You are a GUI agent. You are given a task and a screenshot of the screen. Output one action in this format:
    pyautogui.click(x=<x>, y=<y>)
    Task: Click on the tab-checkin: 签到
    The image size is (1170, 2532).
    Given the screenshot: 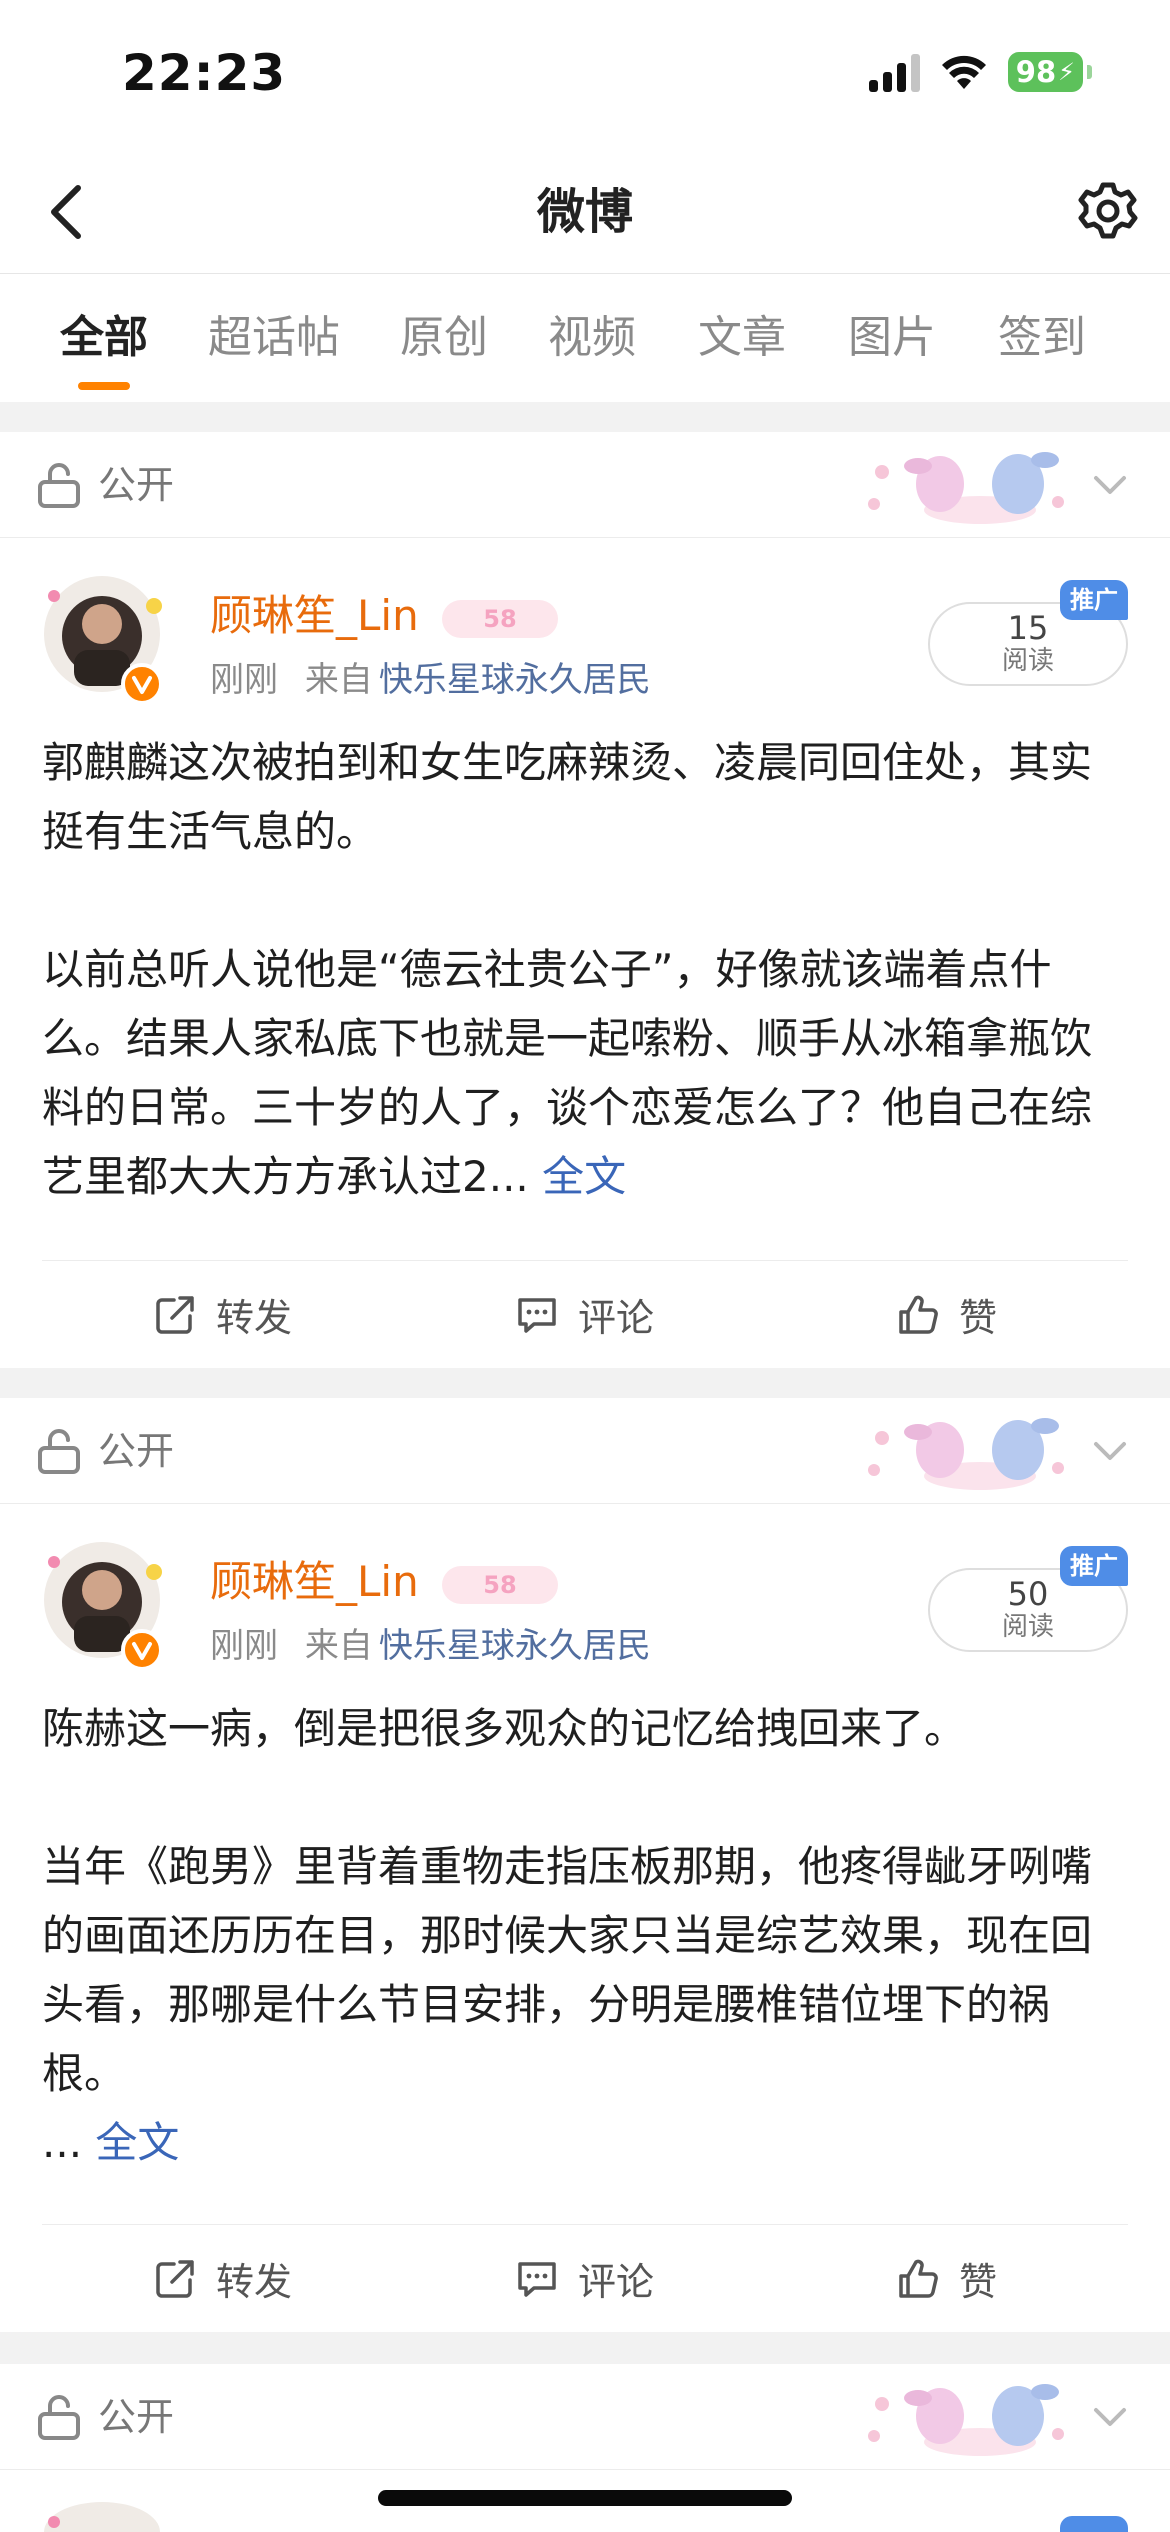 What is the action you would take?
    pyautogui.click(x=1042, y=338)
    